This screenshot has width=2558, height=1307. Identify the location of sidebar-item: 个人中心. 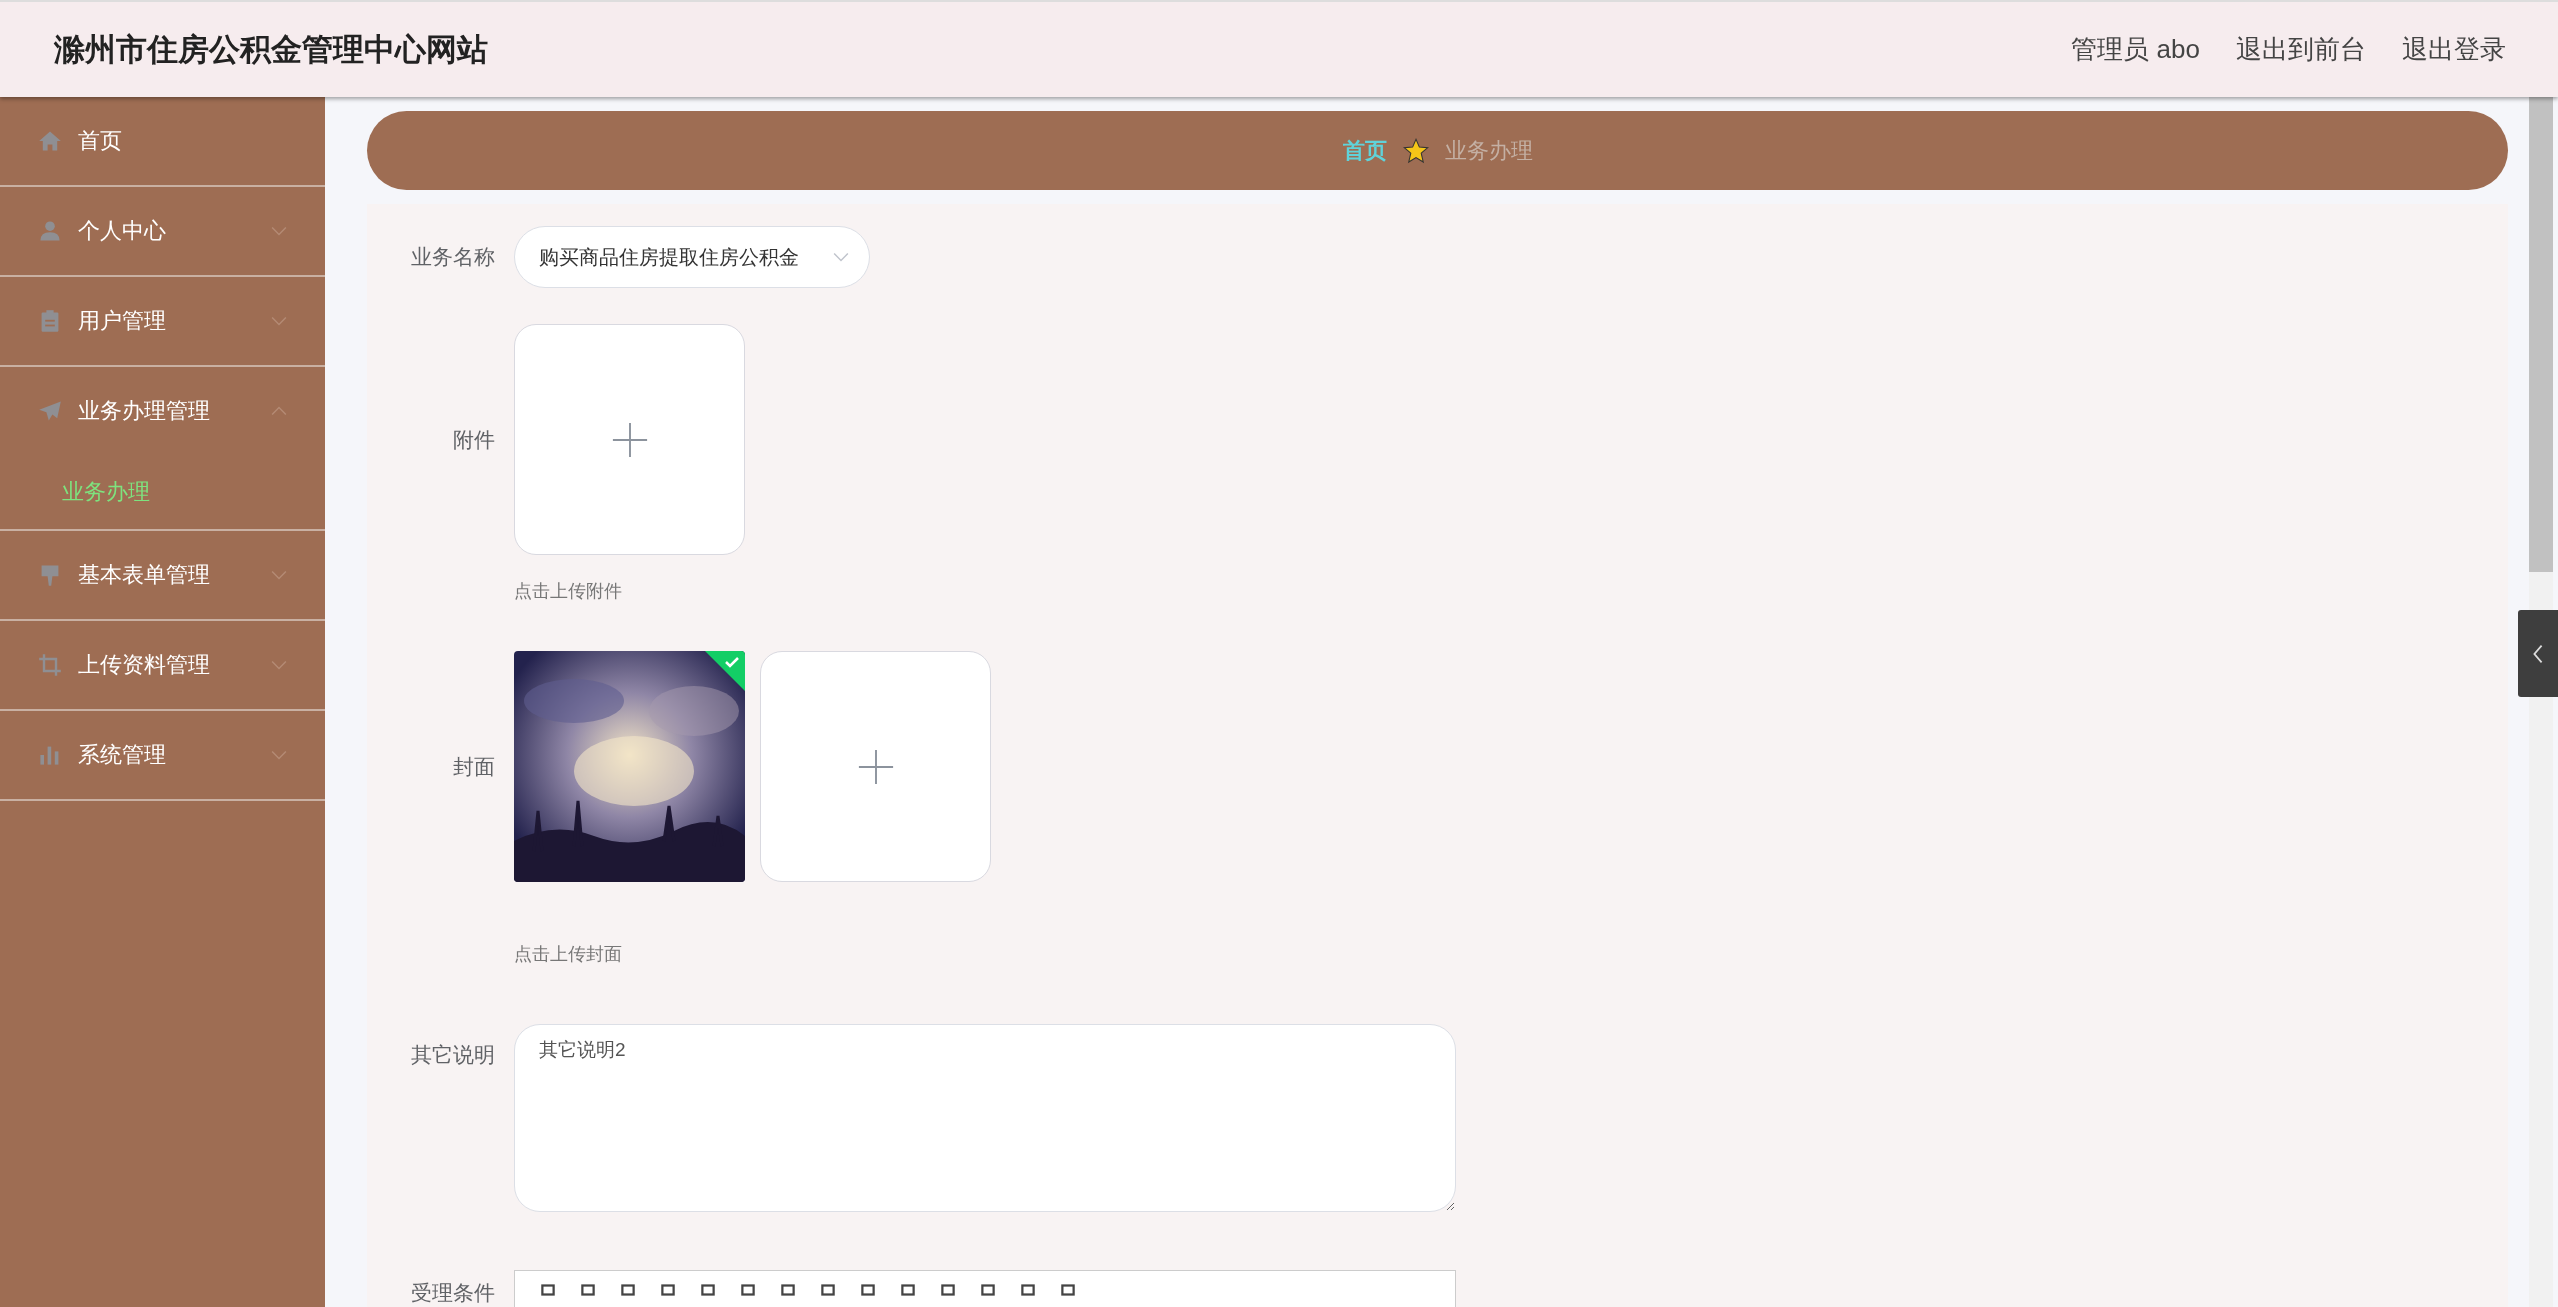
(162, 231).